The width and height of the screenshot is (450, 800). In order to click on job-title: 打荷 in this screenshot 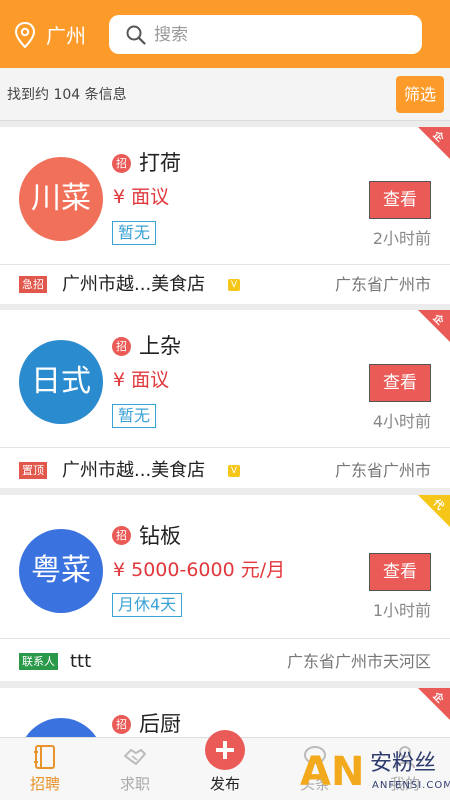, I will do `click(160, 163)`.